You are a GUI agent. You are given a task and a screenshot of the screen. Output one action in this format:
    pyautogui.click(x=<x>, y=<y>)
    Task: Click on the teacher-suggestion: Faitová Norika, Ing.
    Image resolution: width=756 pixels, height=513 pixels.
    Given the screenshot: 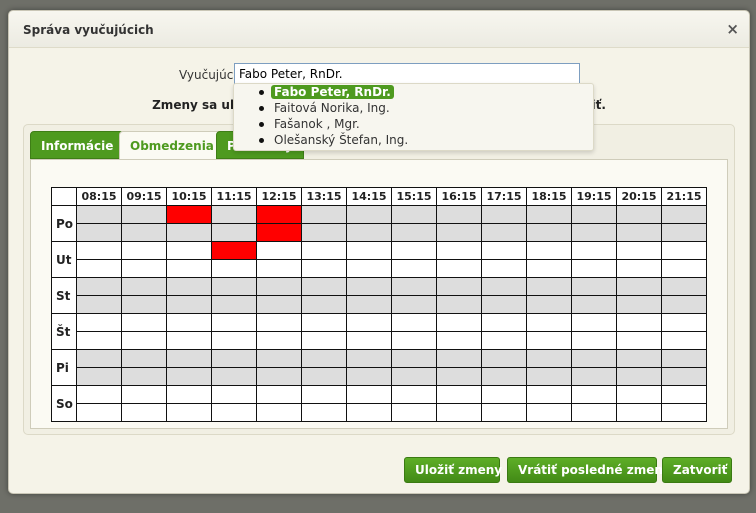 What is the action you would take?
    pyautogui.click(x=424, y=108)
    